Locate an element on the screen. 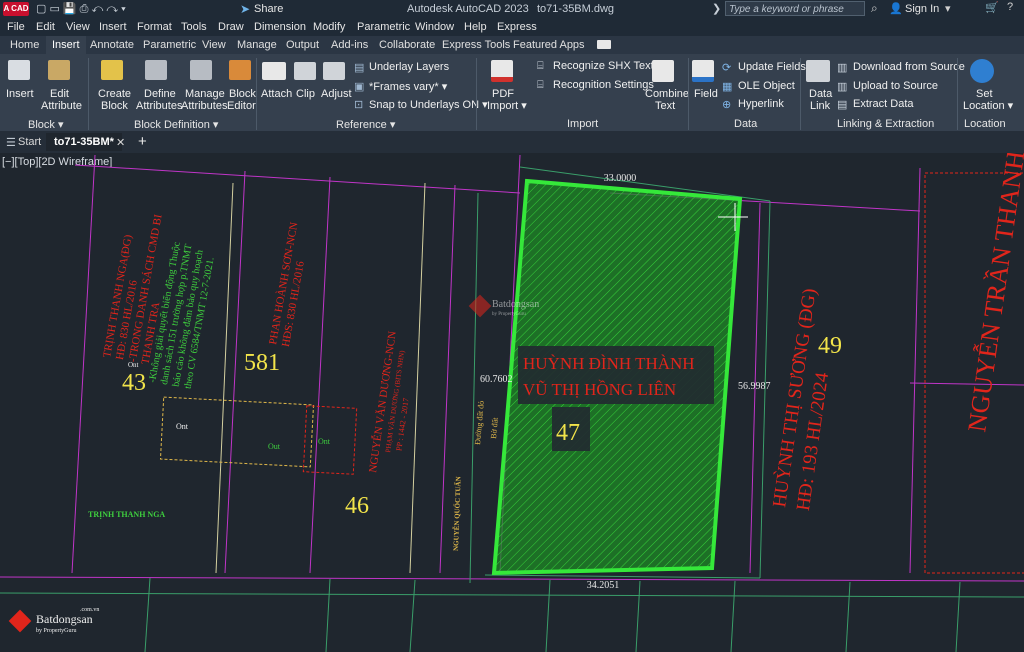 The image size is (1024, 652). data-link-line1: Data is located at coordinates (820, 94).